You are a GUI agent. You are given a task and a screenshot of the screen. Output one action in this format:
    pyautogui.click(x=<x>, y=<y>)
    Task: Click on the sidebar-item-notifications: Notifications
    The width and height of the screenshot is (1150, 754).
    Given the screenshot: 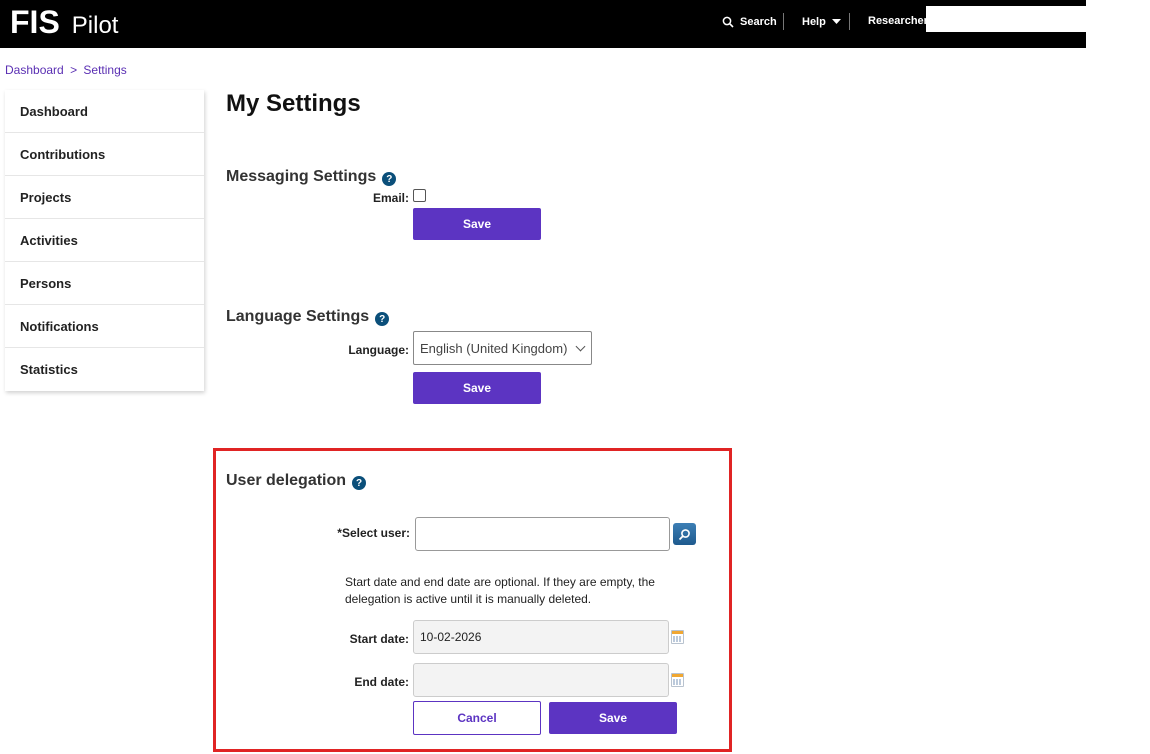 What is the action you would take?
    pyautogui.click(x=104, y=326)
    